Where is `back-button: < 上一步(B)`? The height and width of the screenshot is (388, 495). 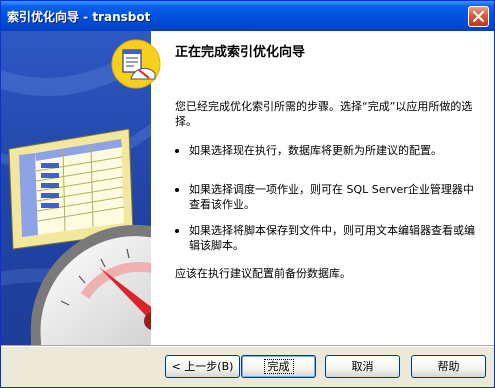 back-button: < 上一步(B) is located at coordinates (202, 366).